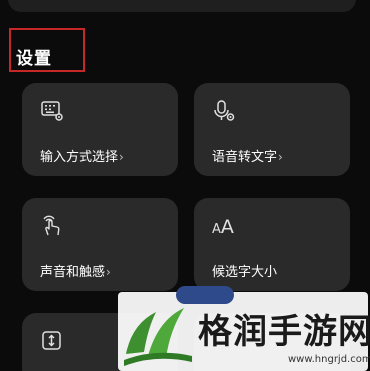 This screenshot has width=370, height=371. I want to click on tile-label: 候选字大小, so click(245, 272).